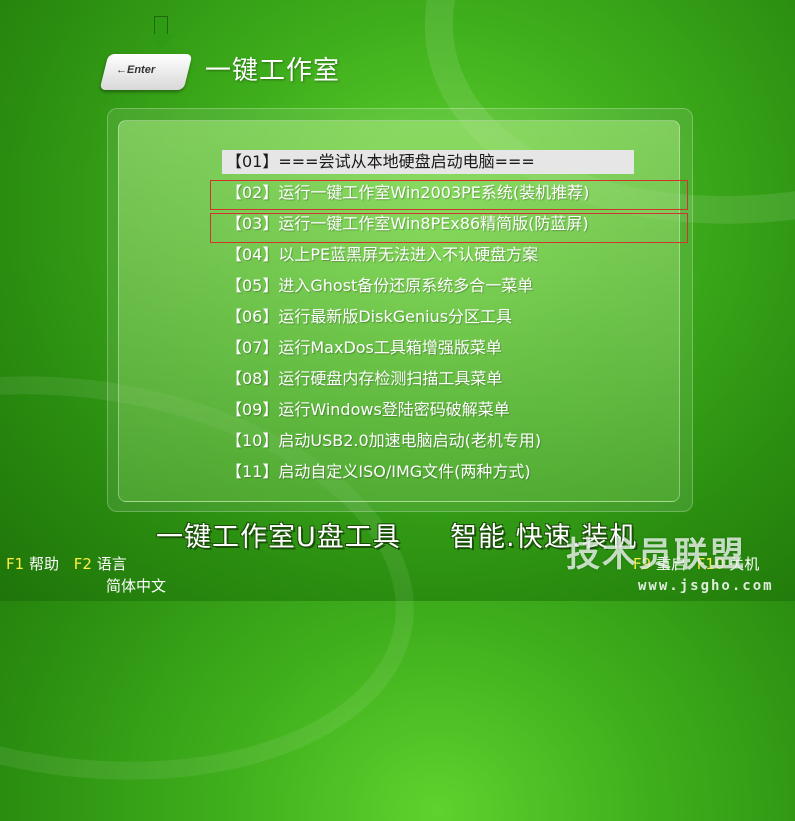 The image size is (795, 821). Describe the element at coordinates (426, 351) in the screenshot. I see `menu-item-07: 【07】运行MaxDos工具箱增强版菜单` at that location.